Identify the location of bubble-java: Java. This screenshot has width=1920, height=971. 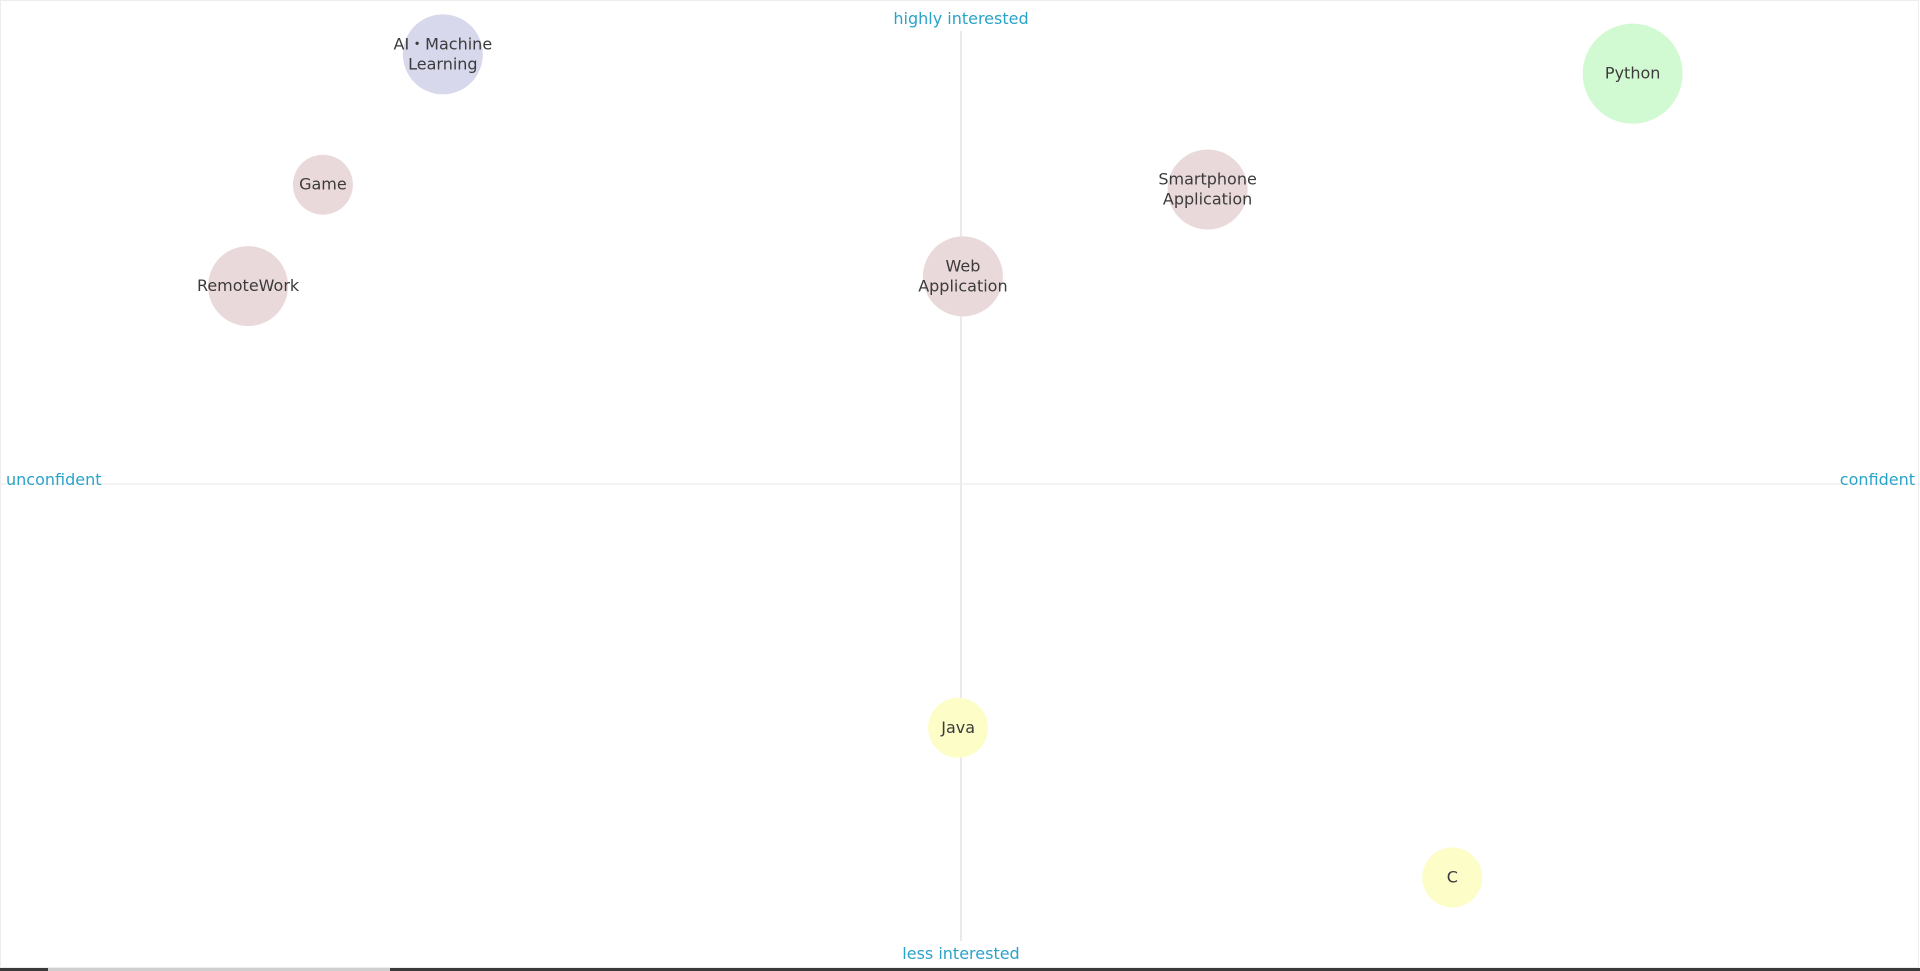
(958, 727).